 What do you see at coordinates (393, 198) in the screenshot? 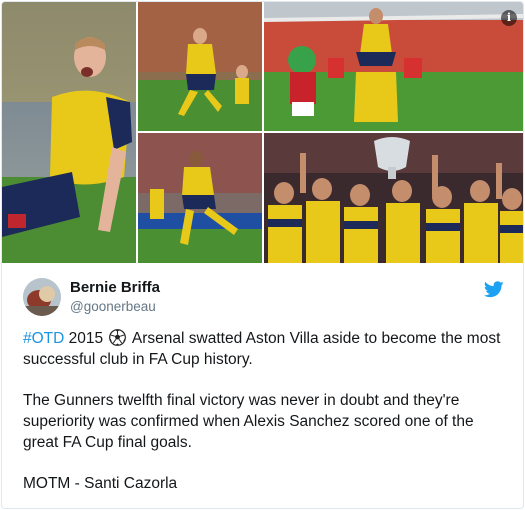
I see `photo-team-trophy` at bounding box center [393, 198].